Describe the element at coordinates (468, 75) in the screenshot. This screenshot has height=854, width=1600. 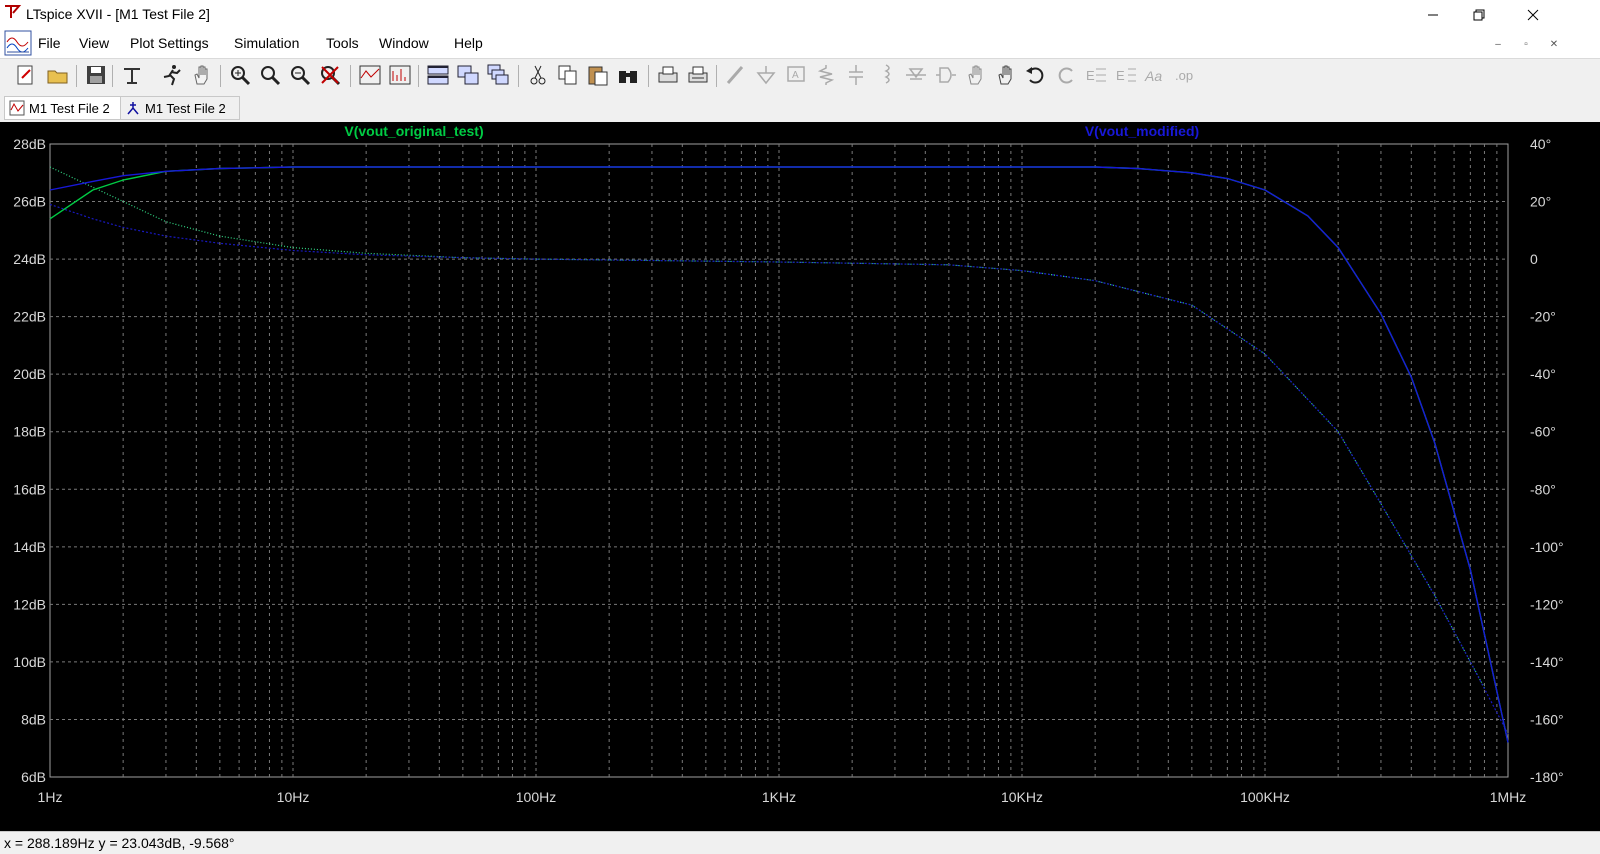
I see `tile-vertical-icon` at that location.